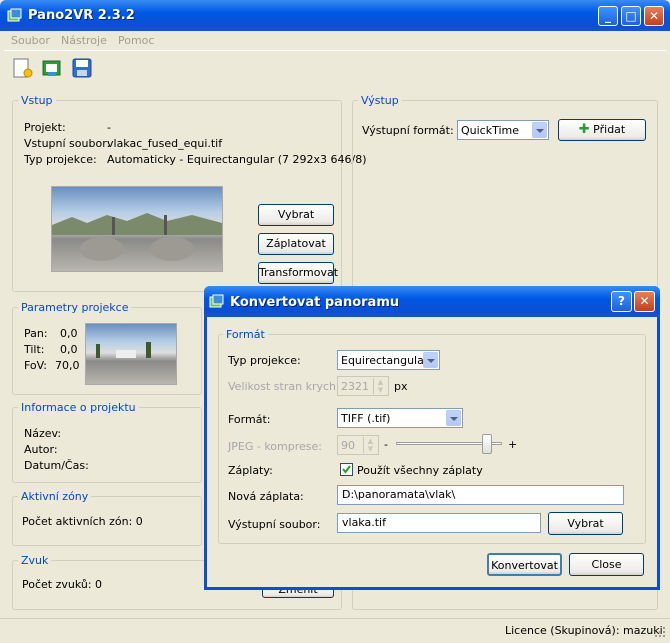 The image size is (670, 643). What do you see at coordinates (358, 445) in the screenshot?
I see `jpeg-quality-spinner: 90 ▲ ▼` at bounding box center [358, 445].